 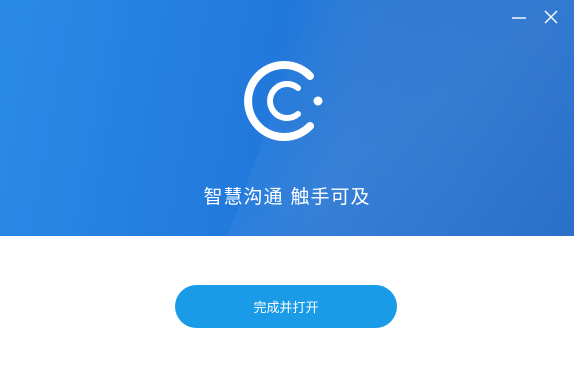 I want to click on app-logo-icon, so click(x=283, y=101).